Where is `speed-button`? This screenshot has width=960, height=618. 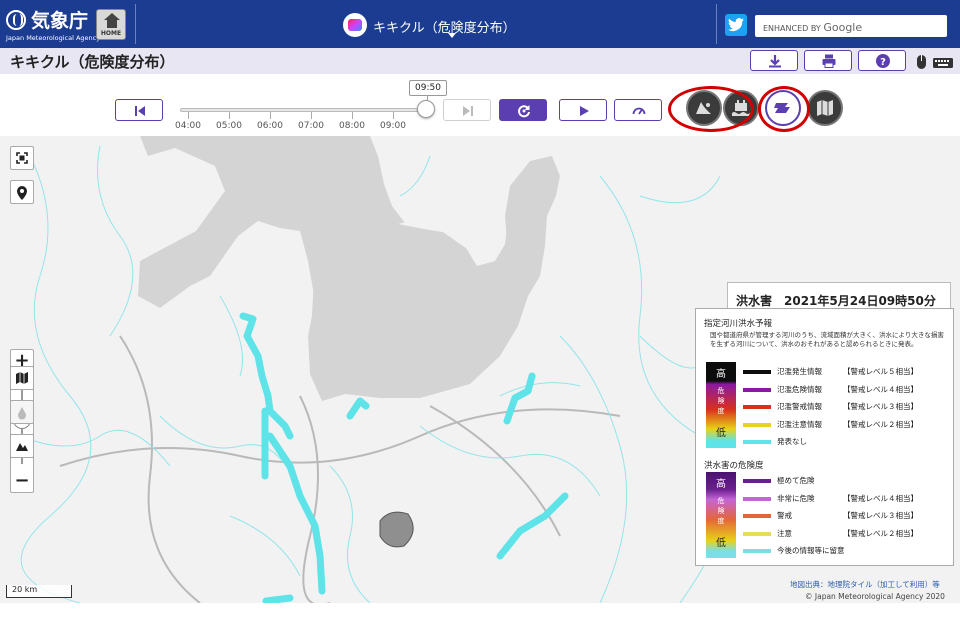
speed-button is located at coordinates (638, 110).